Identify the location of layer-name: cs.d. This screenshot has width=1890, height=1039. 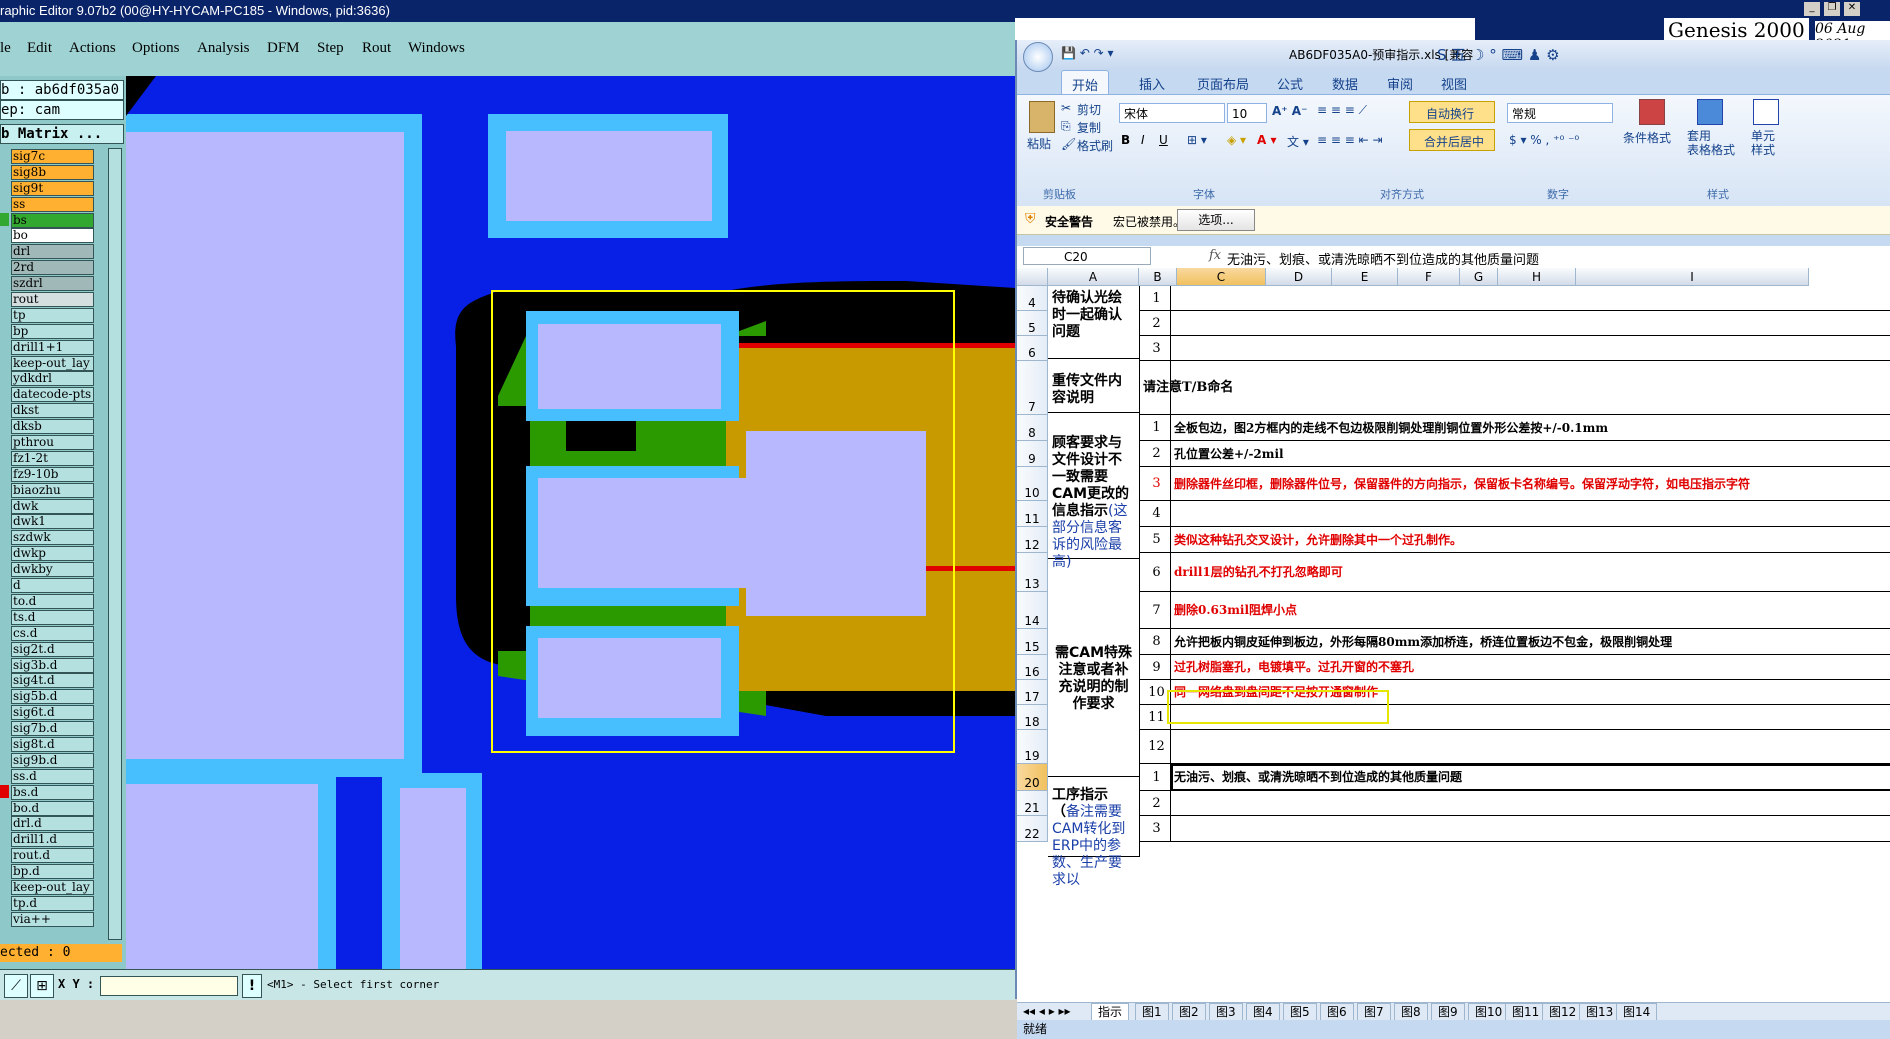
(52, 633).